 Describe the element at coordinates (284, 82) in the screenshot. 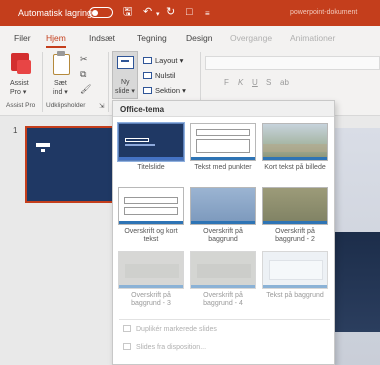

I see `character-spacing-button: ab` at that location.